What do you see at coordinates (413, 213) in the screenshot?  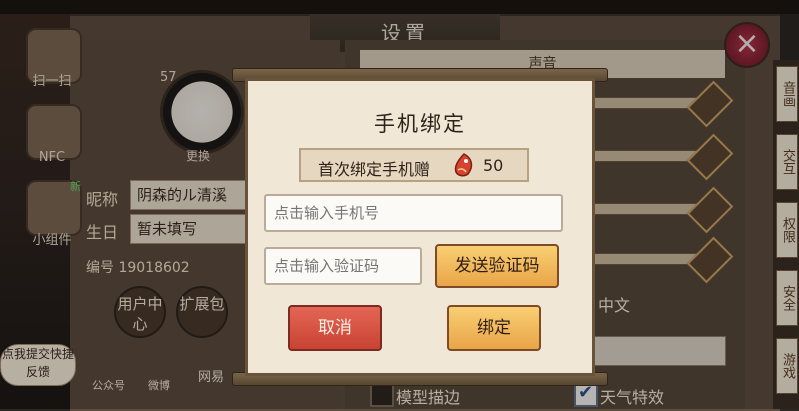 I see `phone-number-input` at bounding box center [413, 213].